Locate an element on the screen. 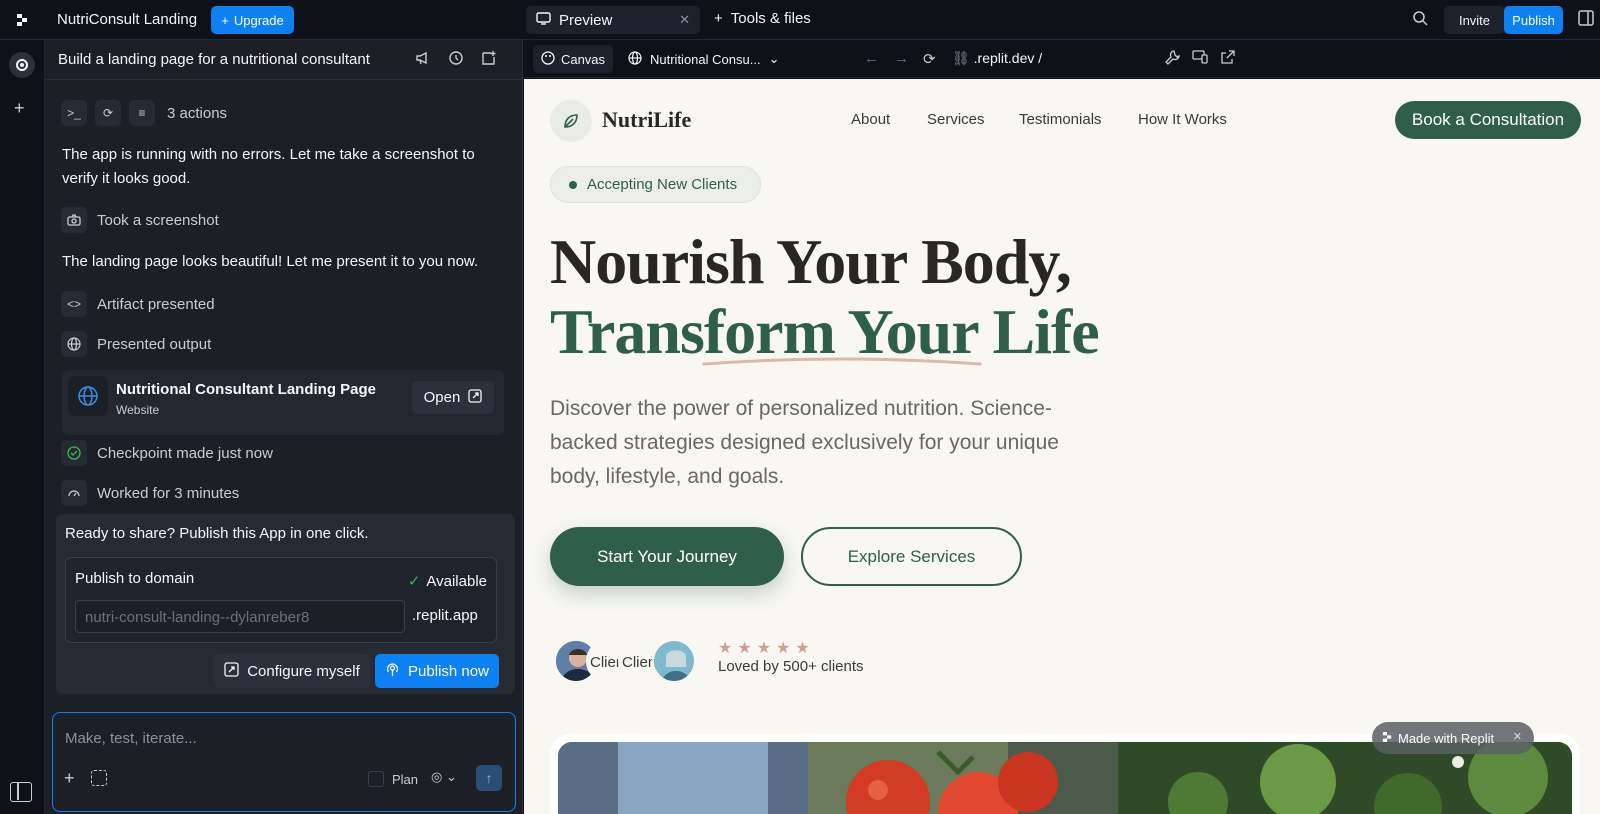  send-button: ↑ is located at coordinates (489, 778).